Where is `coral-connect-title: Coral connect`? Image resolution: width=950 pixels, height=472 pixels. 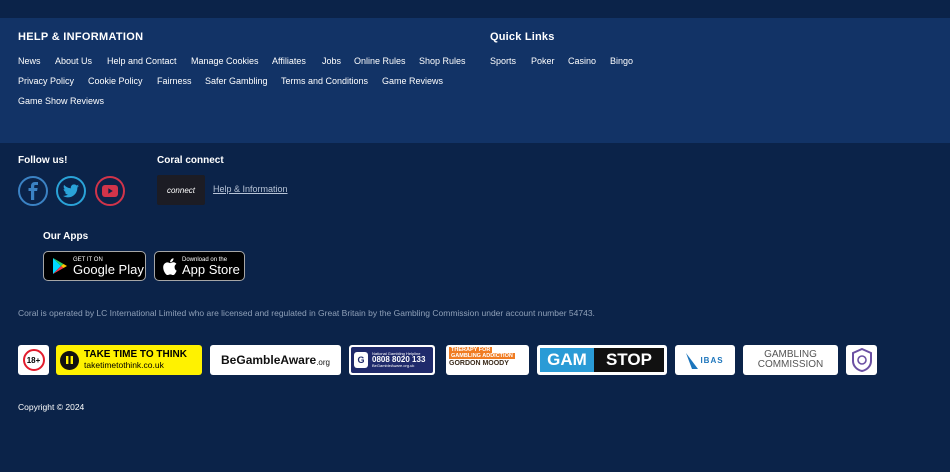
coral-connect-title: Coral connect is located at coordinates (190, 160).